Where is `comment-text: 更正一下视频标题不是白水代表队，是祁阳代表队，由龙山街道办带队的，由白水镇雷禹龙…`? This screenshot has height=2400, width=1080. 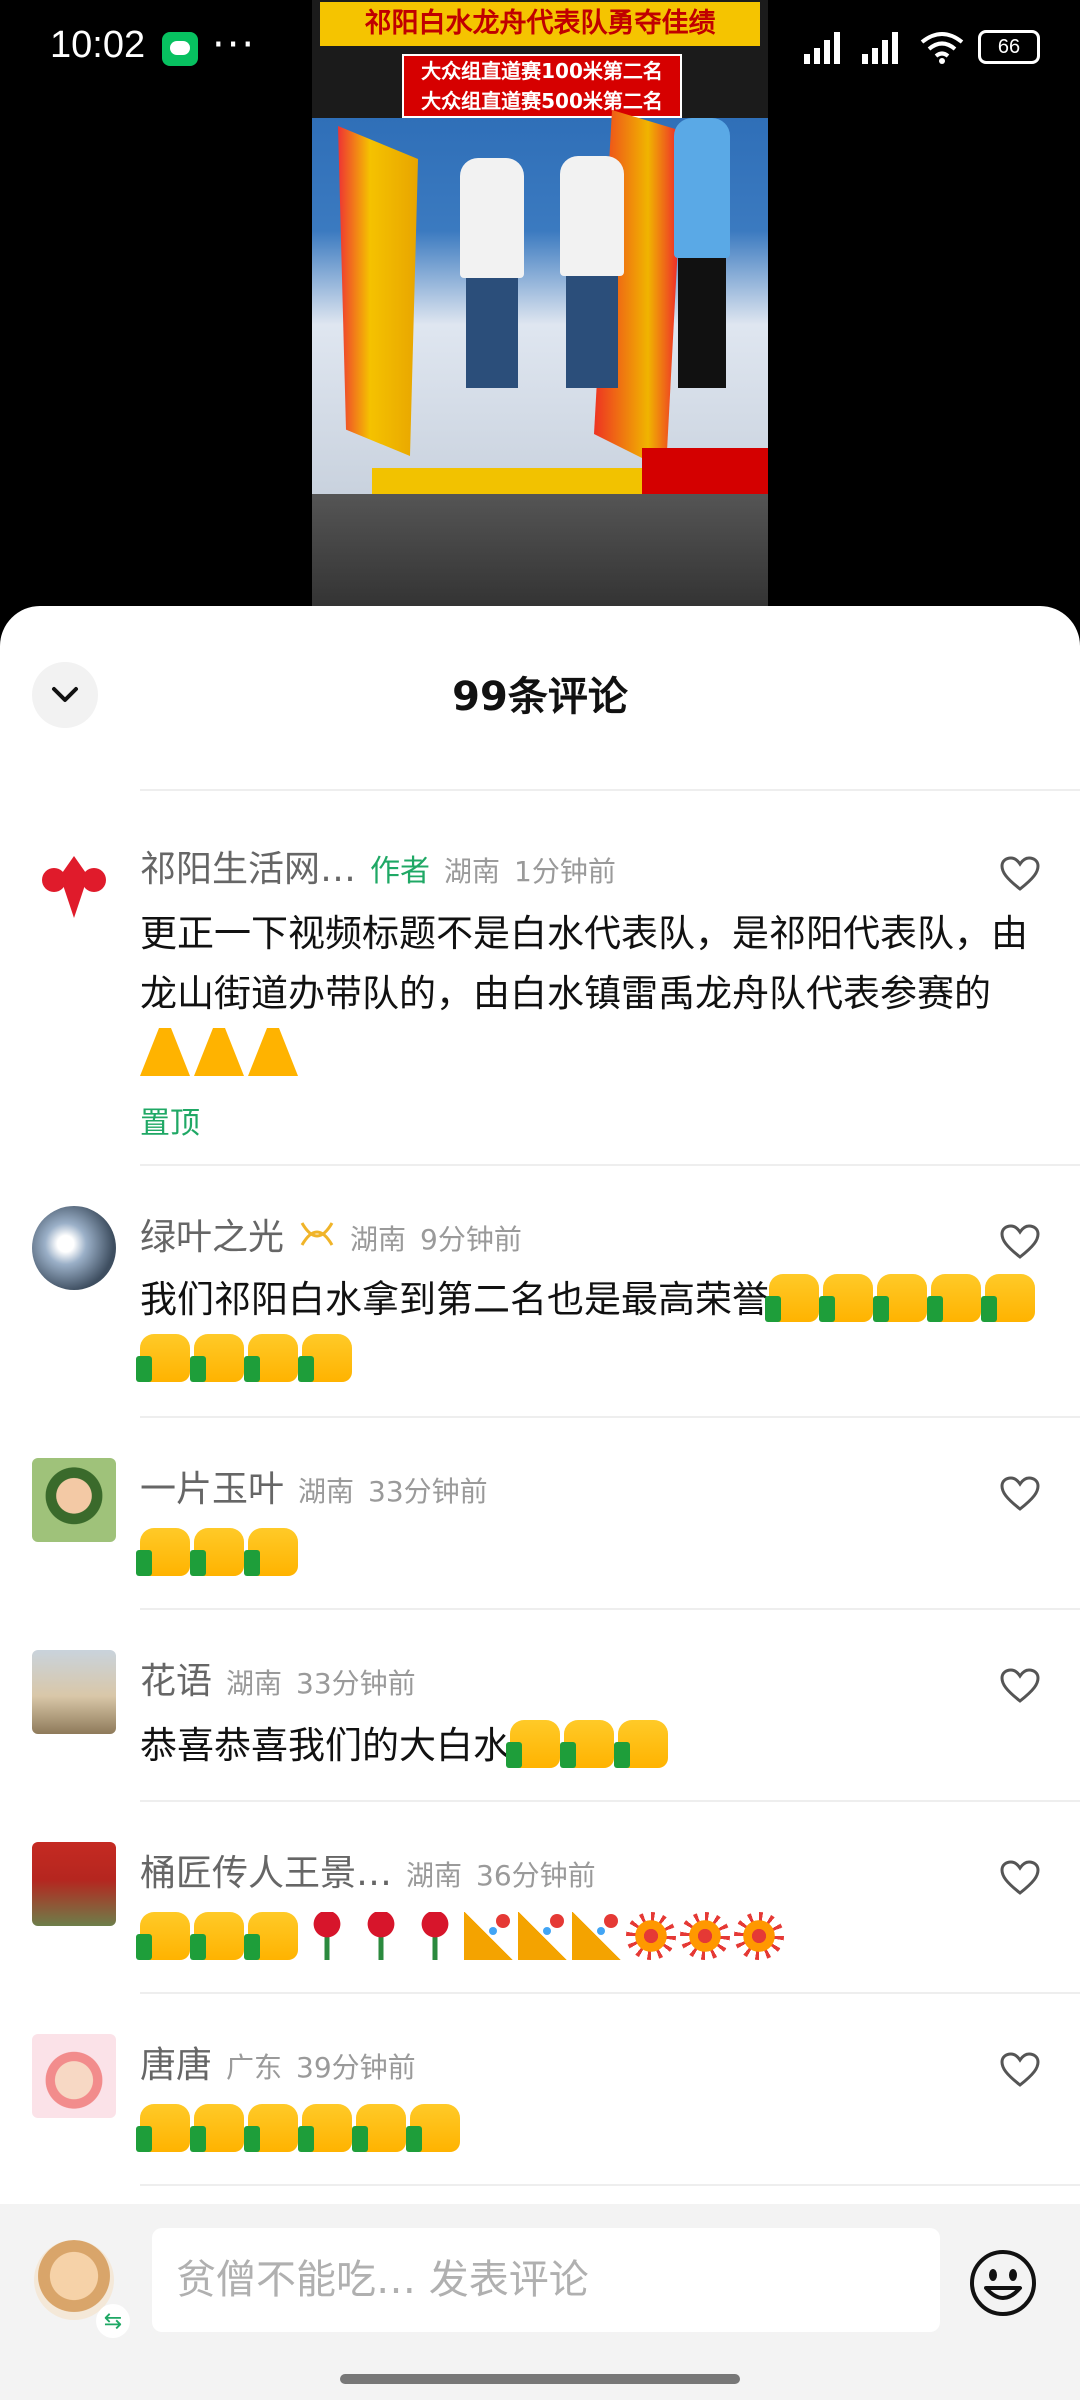 comment-text: 更正一下视频标题不是白水代表队，是祁阳代表队，由龙山街道办带队的，由白水镇雷禹龙… is located at coordinates (590, 994).